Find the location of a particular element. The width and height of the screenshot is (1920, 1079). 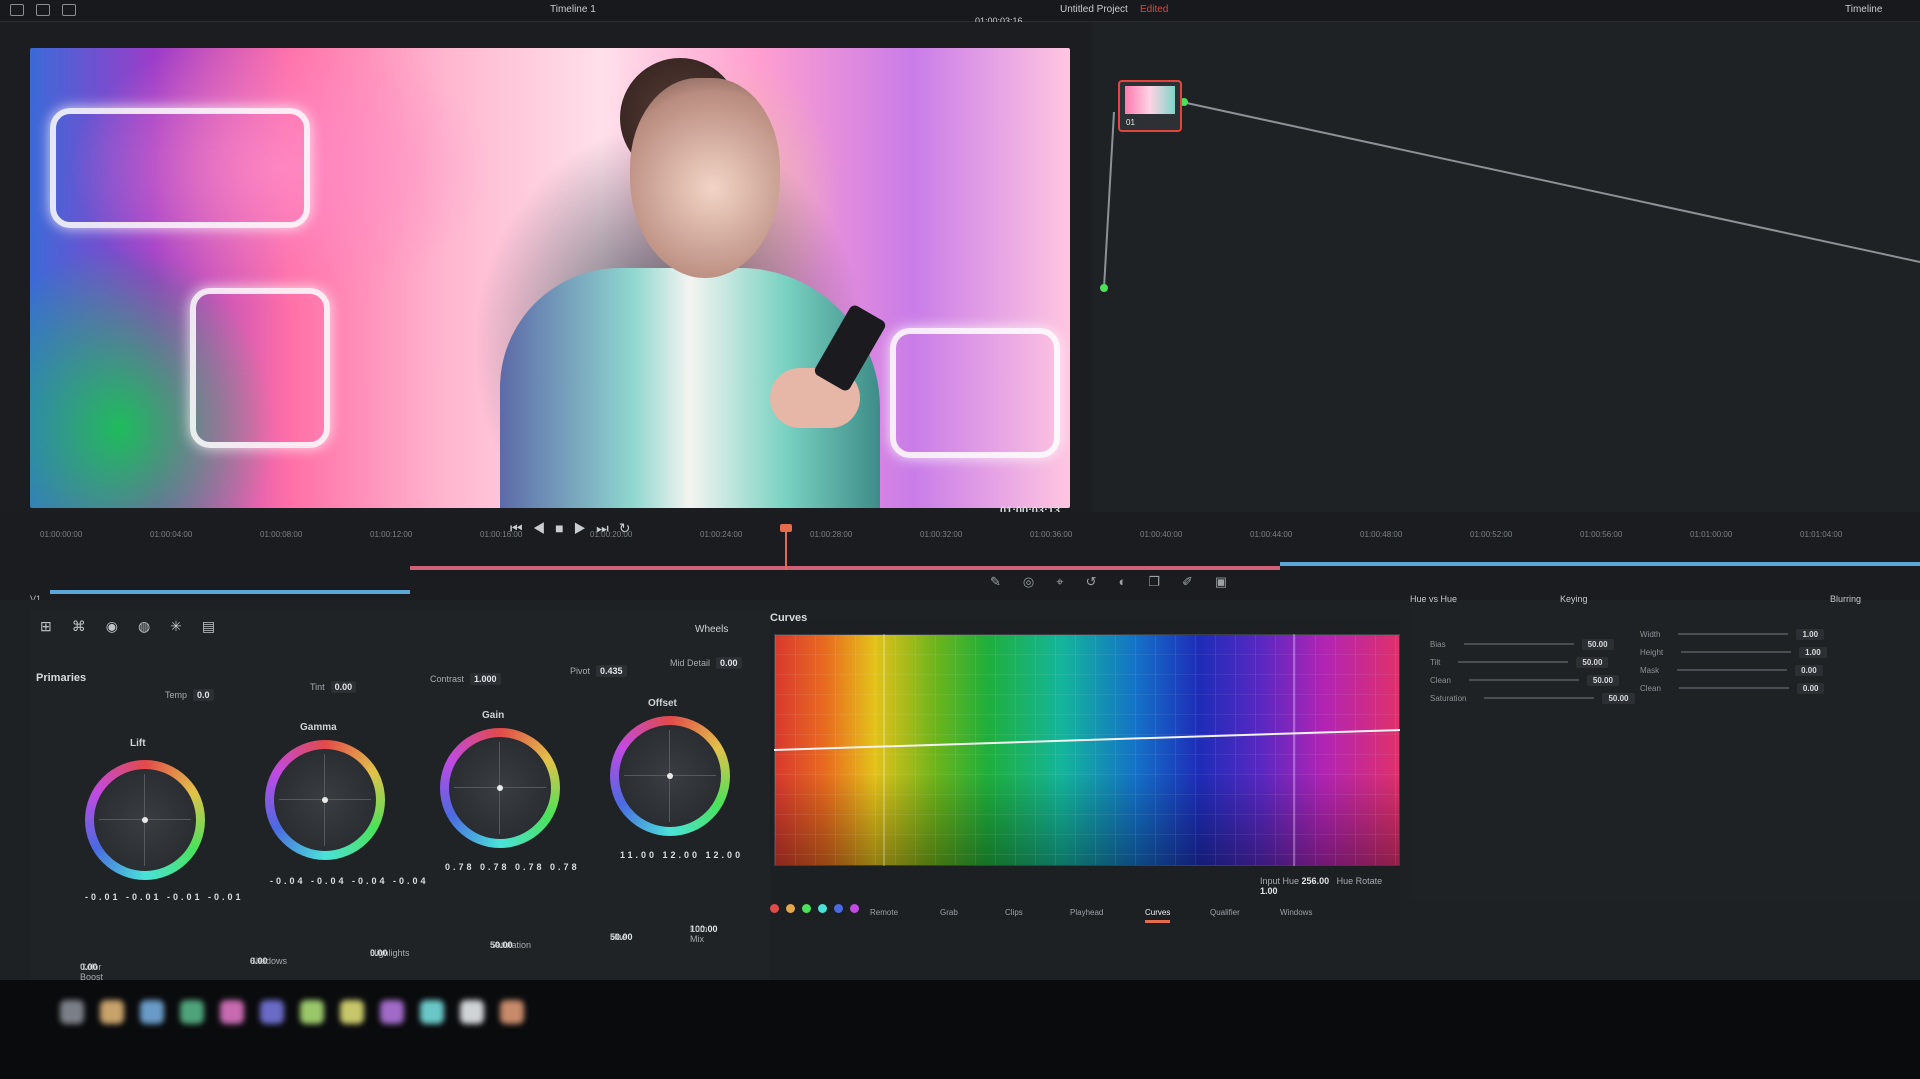

hue-mode-select: Hue vs Hue is located at coordinates (1433, 599).